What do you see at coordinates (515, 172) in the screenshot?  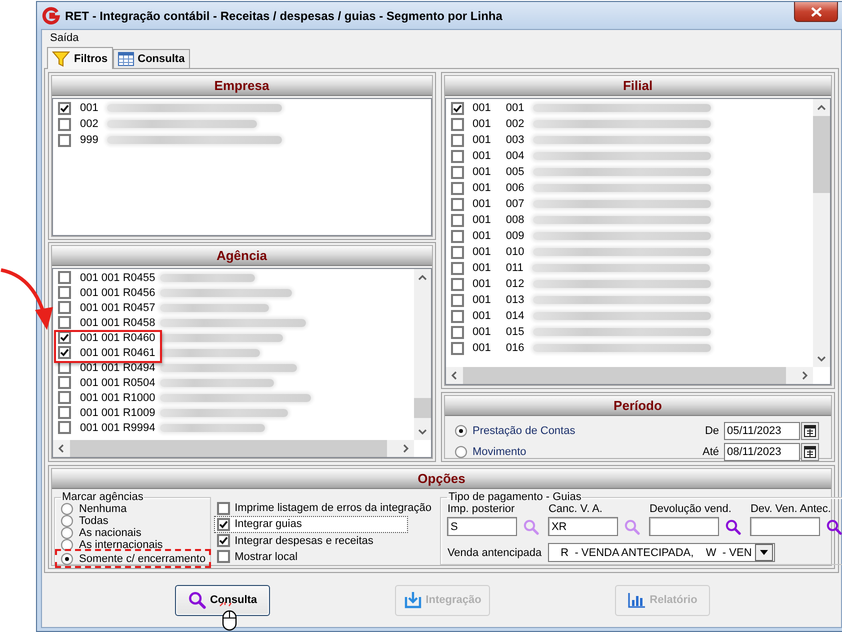 I see `branch-code: 005` at bounding box center [515, 172].